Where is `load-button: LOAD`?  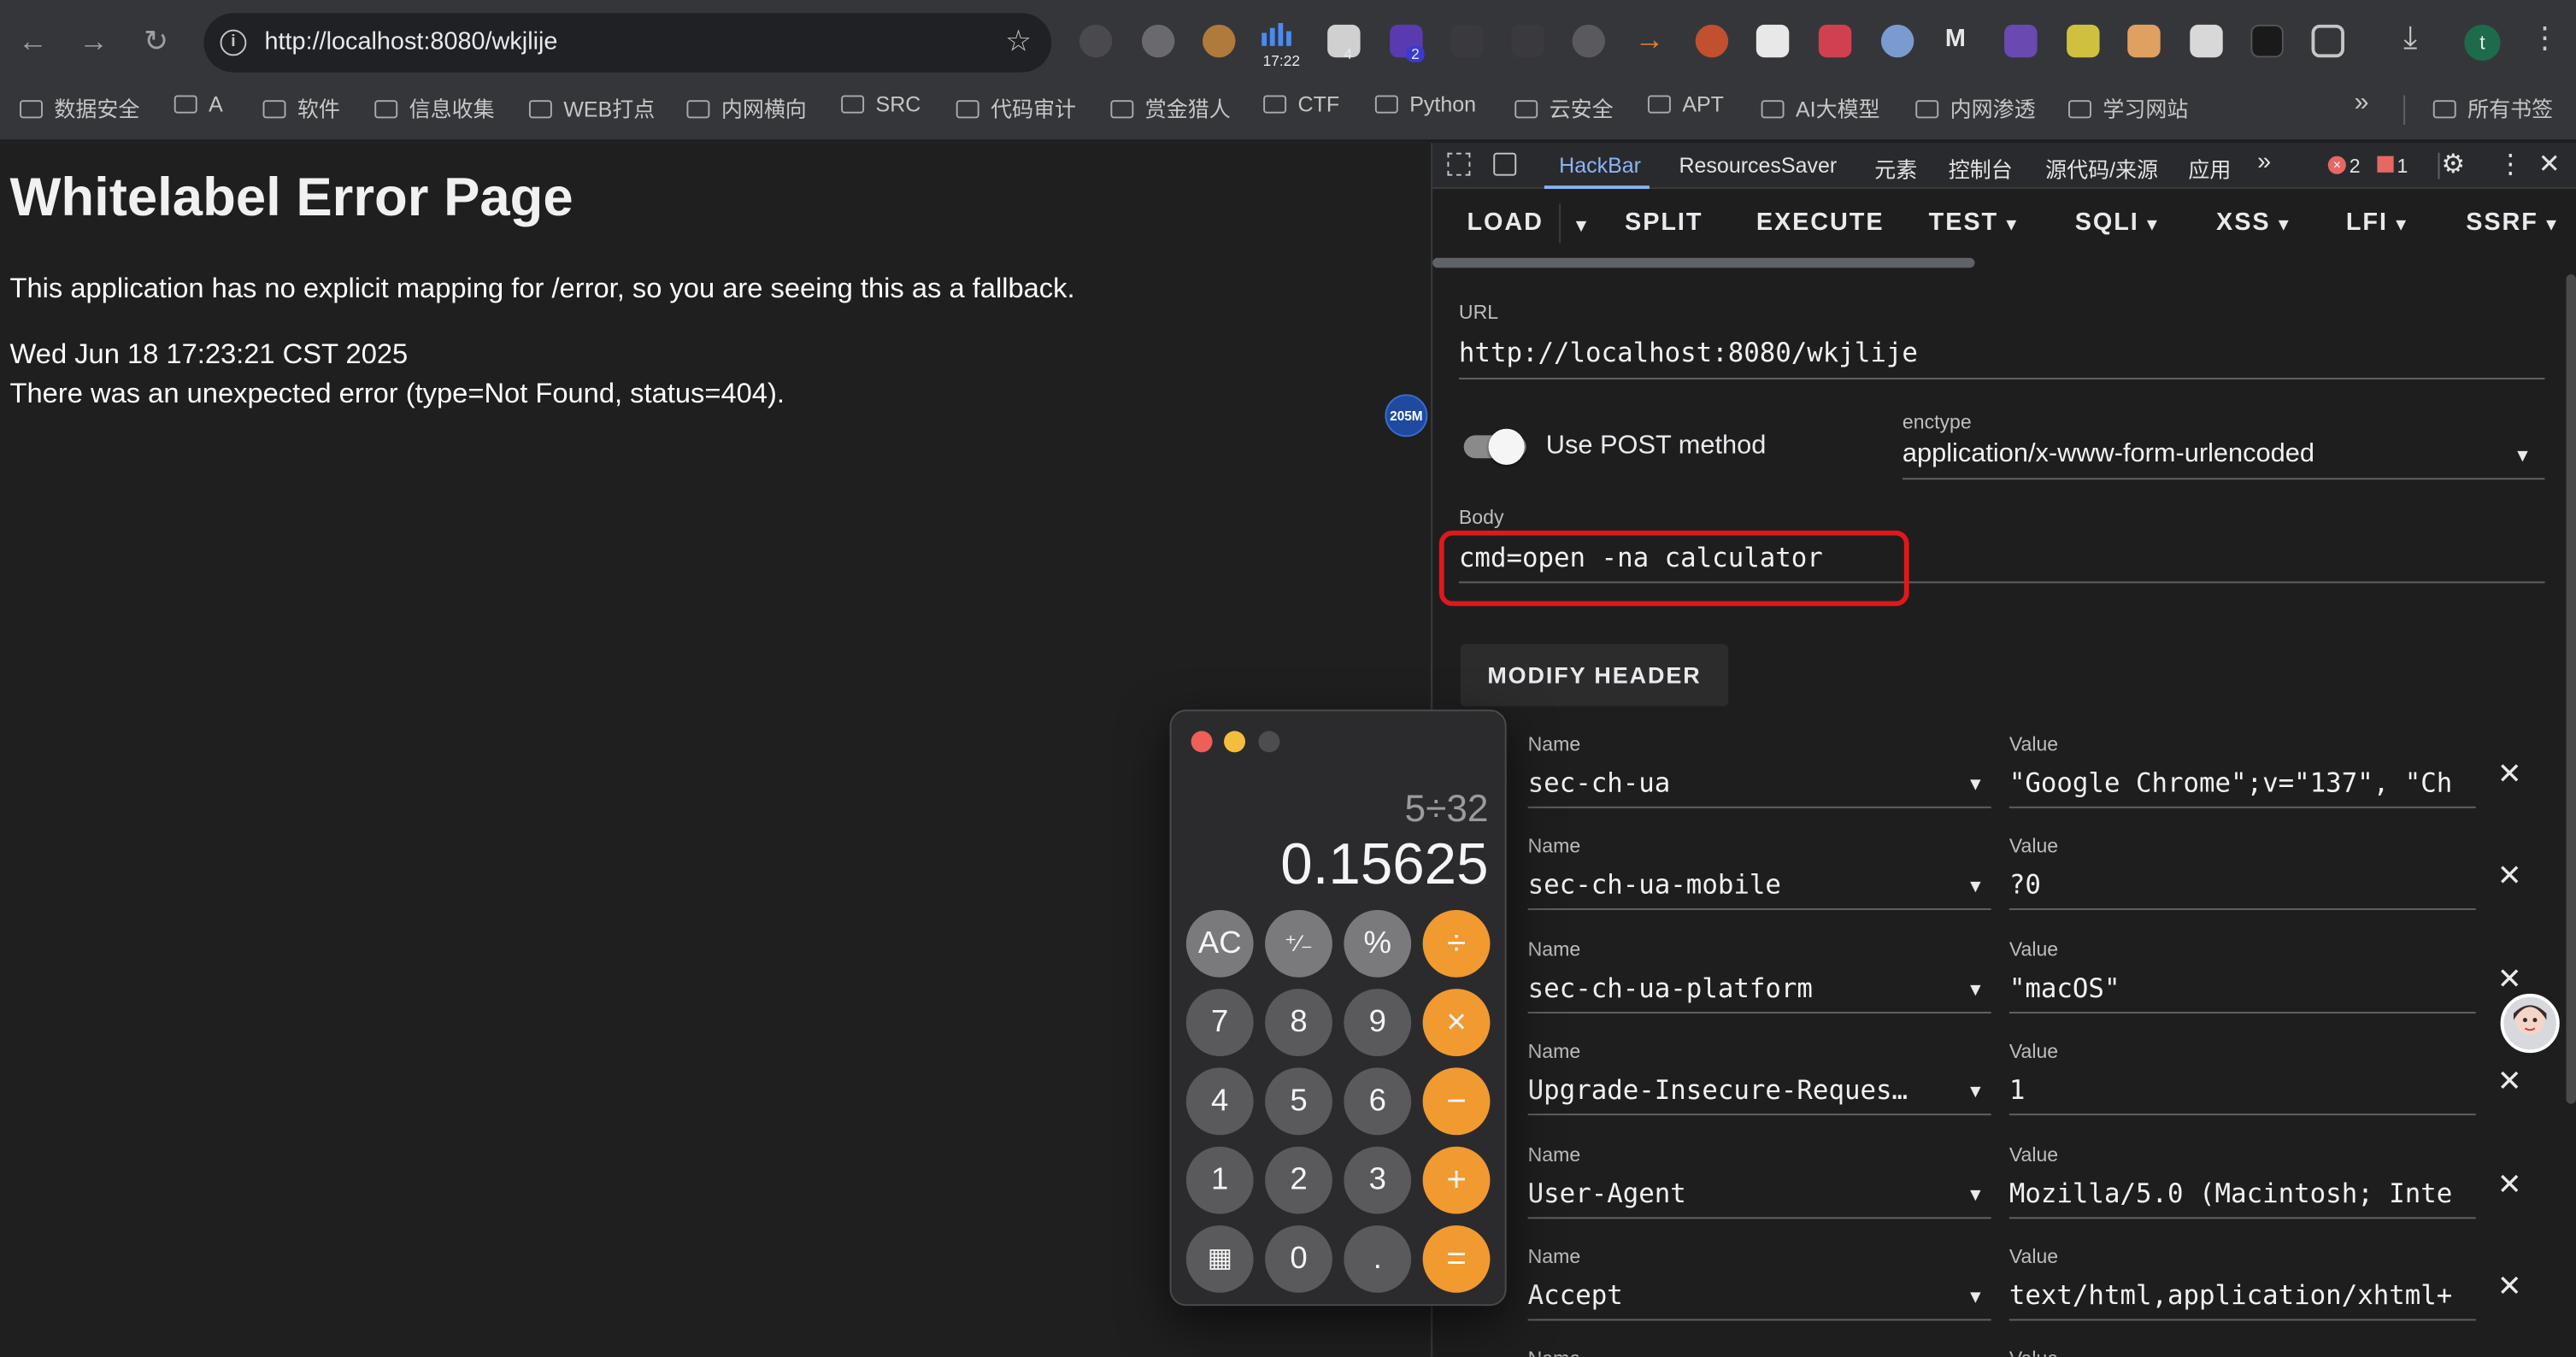
load-button: LOAD is located at coordinates (1505, 223).